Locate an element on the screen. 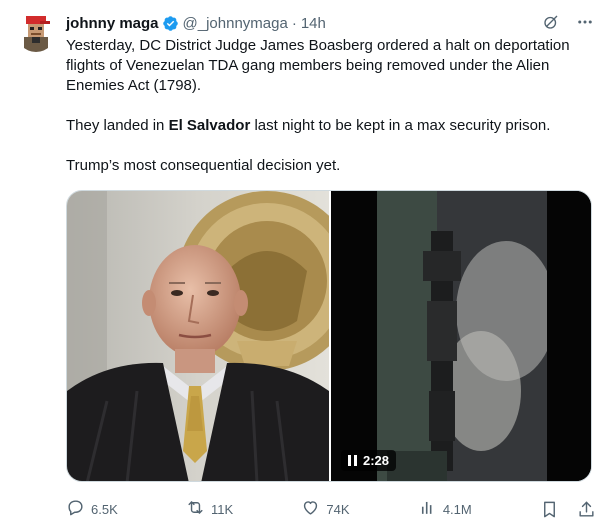 This screenshot has width=609, height=530. tweet-header: johnny maga @_johnnymaga · 14h is located at coordinates (196, 23).